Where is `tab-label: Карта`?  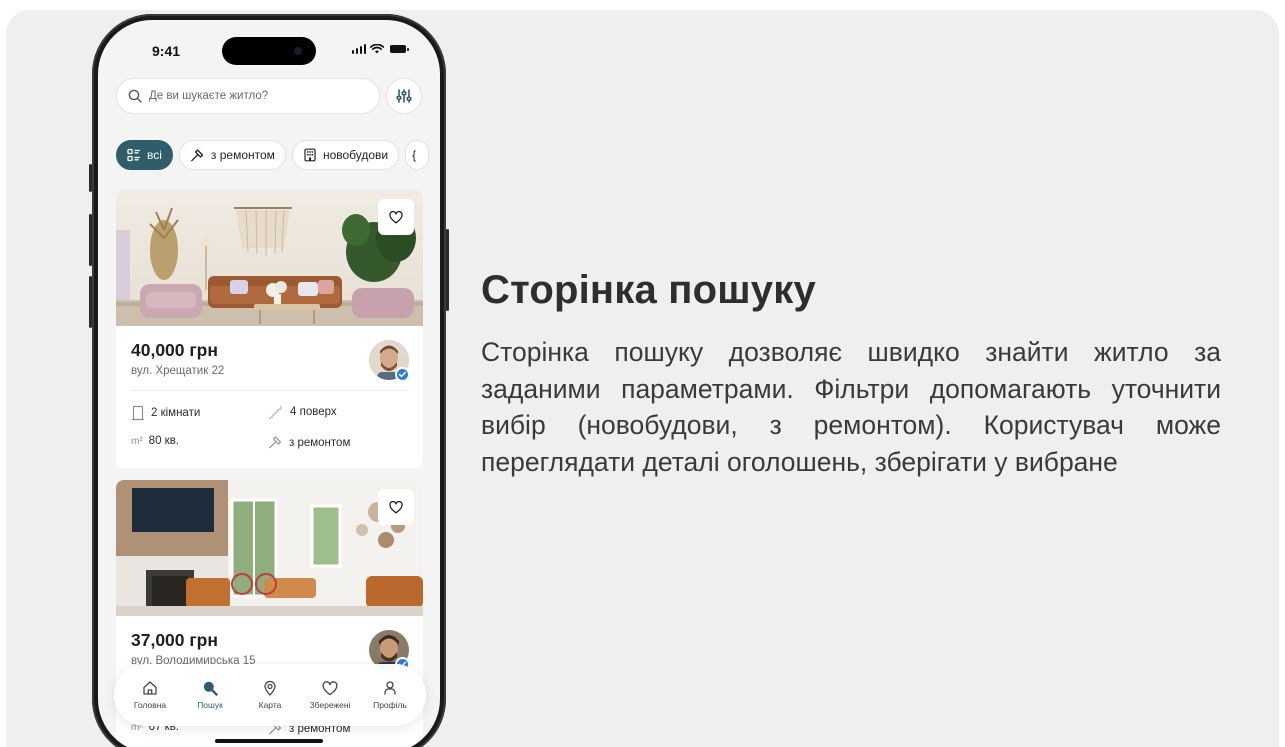
tab-label: Карта is located at coordinates (270, 705).